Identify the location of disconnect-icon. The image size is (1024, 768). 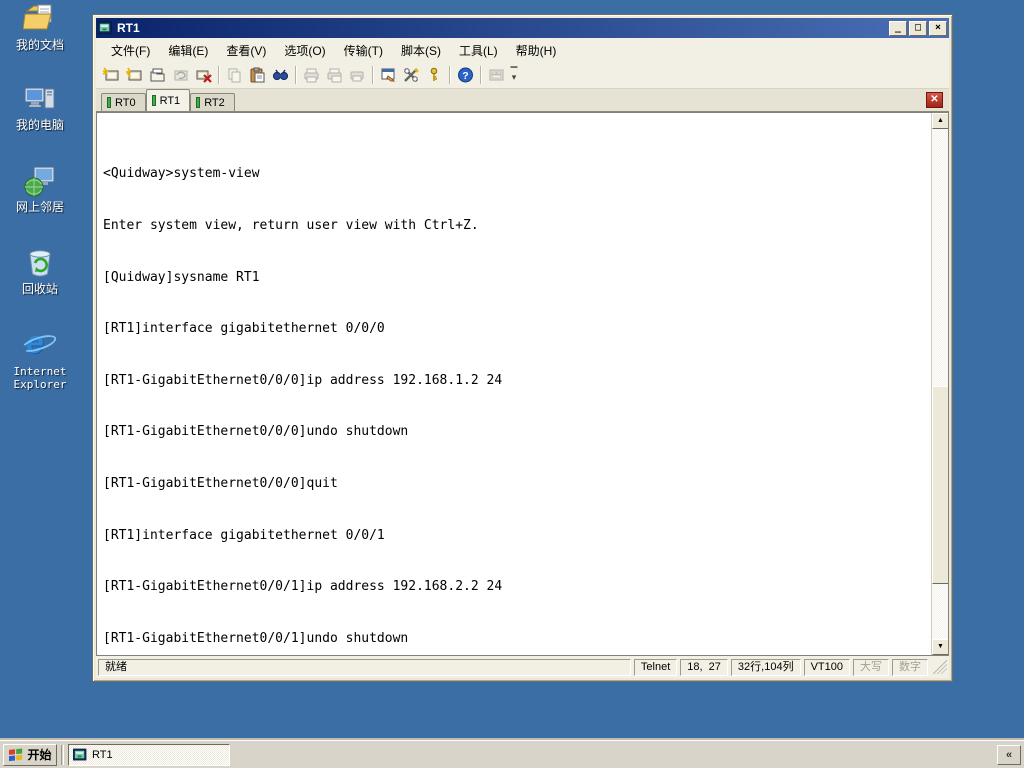
(203, 75).